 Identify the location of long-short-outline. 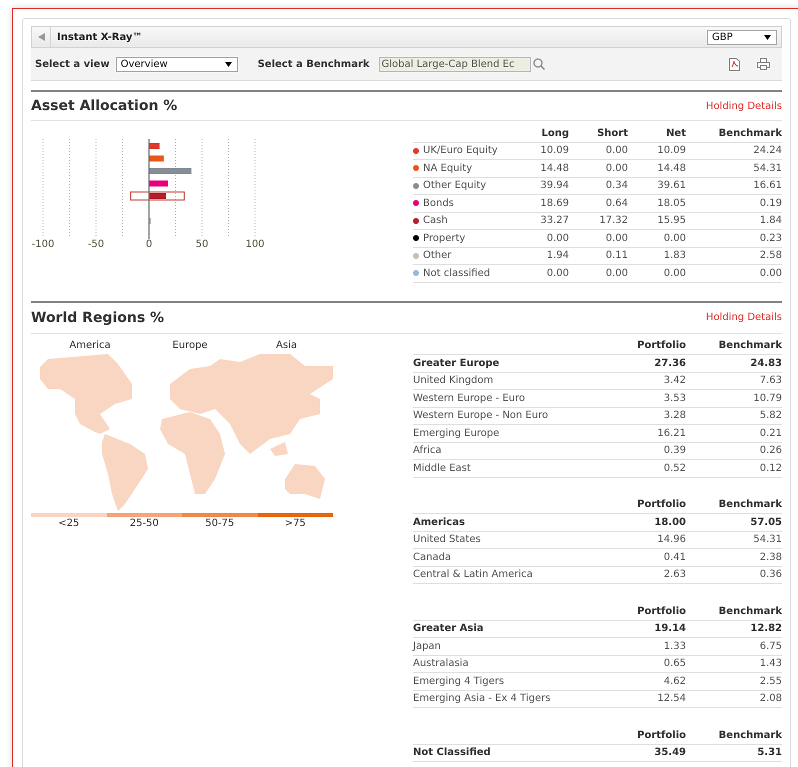
(157, 196).